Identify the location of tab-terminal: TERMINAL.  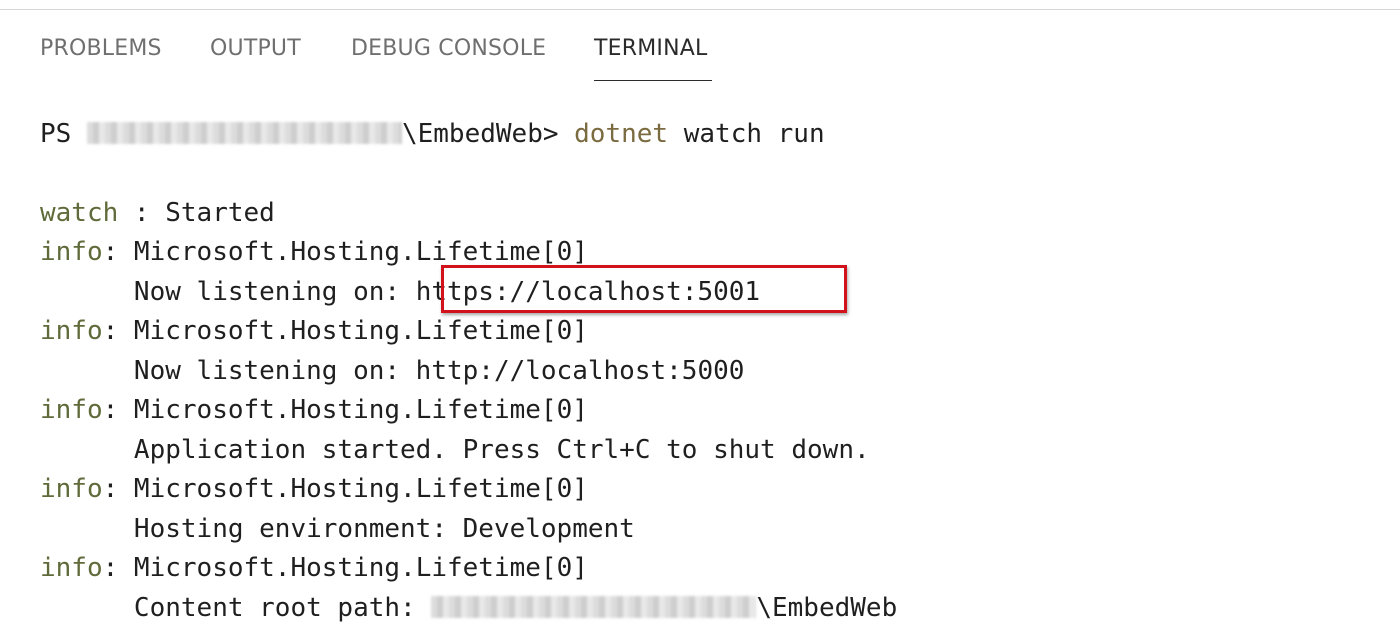
(650, 48).